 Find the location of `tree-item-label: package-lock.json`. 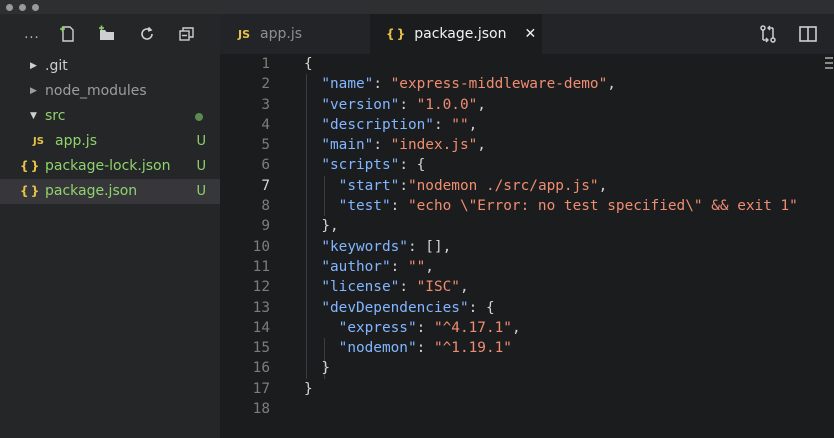

tree-item-label: package-lock.json is located at coordinates (108, 166).